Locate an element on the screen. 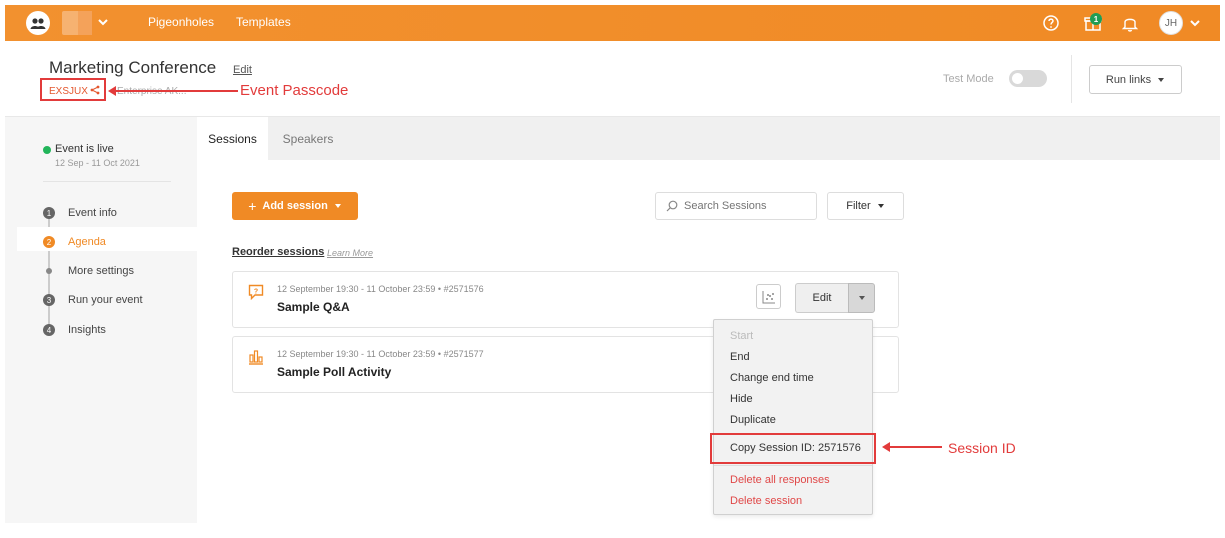  plus-icon: + is located at coordinates (252, 206).